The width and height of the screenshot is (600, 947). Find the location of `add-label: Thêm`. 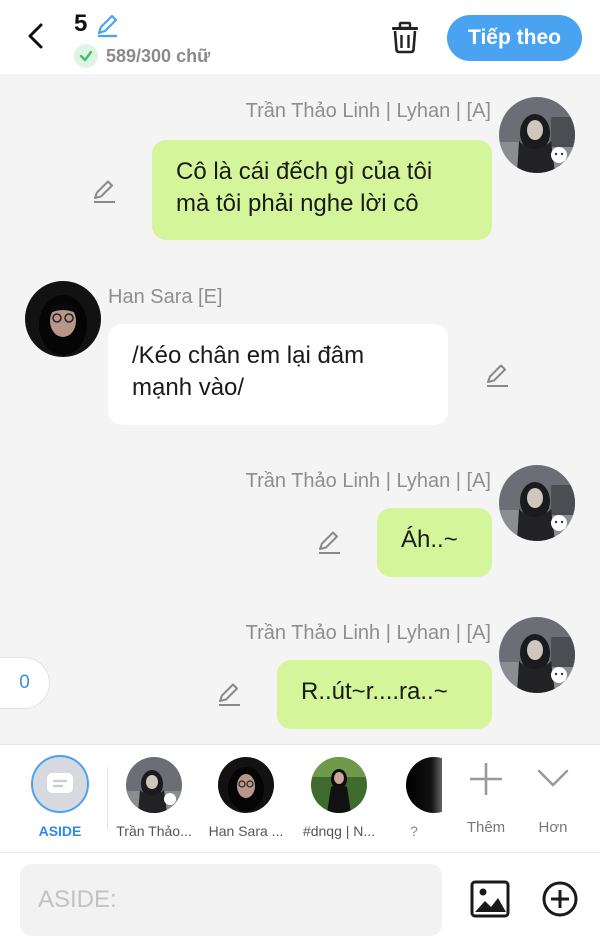

add-label: Thêm is located at coordinates (486, 827).